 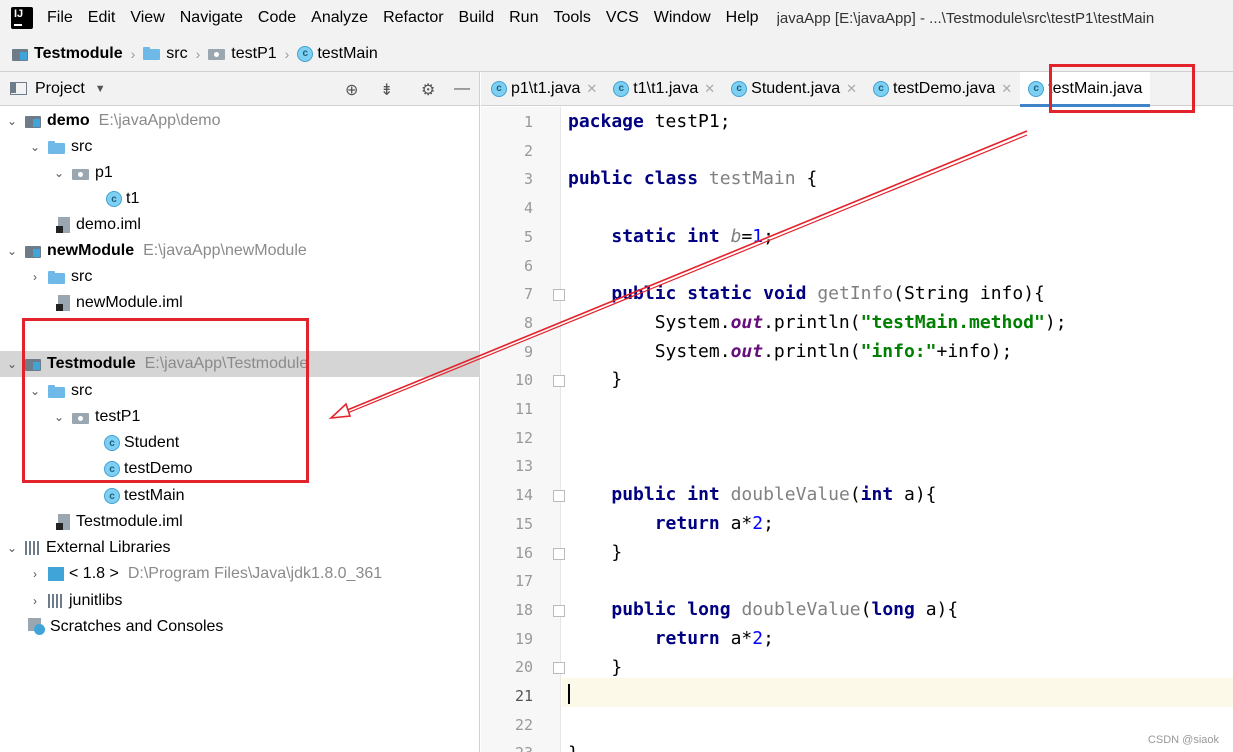 I want to click on collapse-all-icon: ⇟, so click(x=386, y=90).